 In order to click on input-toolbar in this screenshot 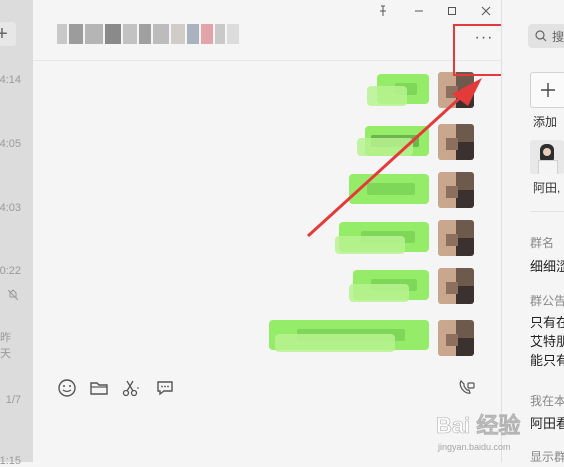, I will do `click(267, 386)`.